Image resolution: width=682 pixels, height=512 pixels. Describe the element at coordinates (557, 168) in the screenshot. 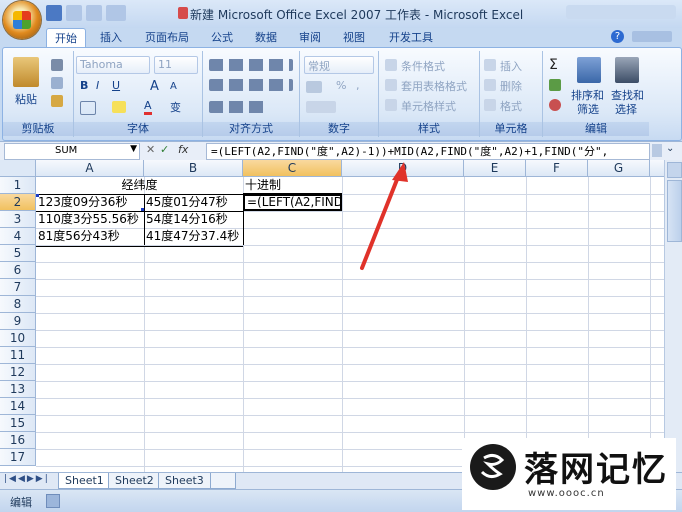

I see `column-header-f: F` at that location.